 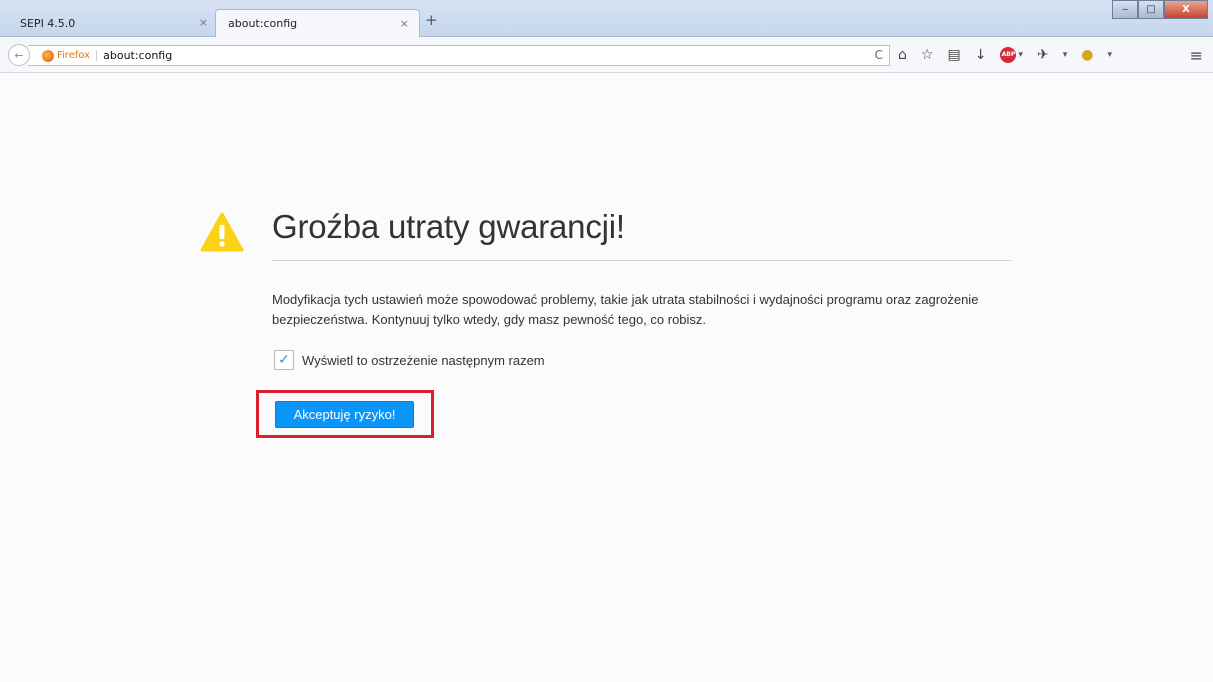 I want to click on warning-icon, so click(x=222, y=232).